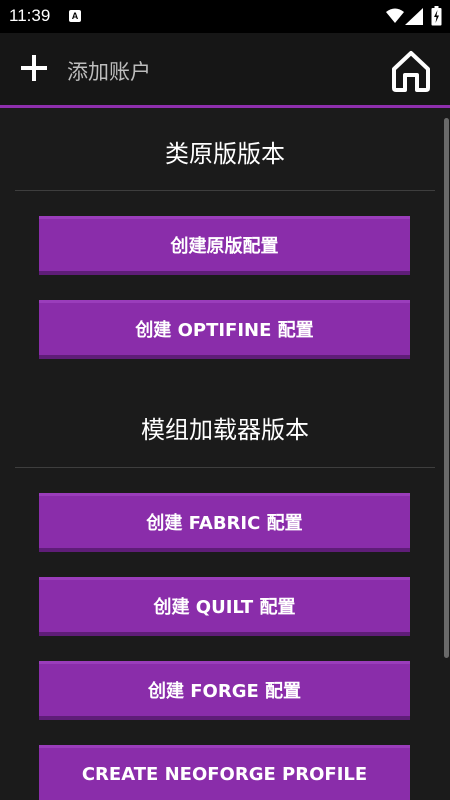 This screenshot has height=800, width=450. I want to click on create-vanilla-profile-button: 创建原版配置, so click(224, 245).